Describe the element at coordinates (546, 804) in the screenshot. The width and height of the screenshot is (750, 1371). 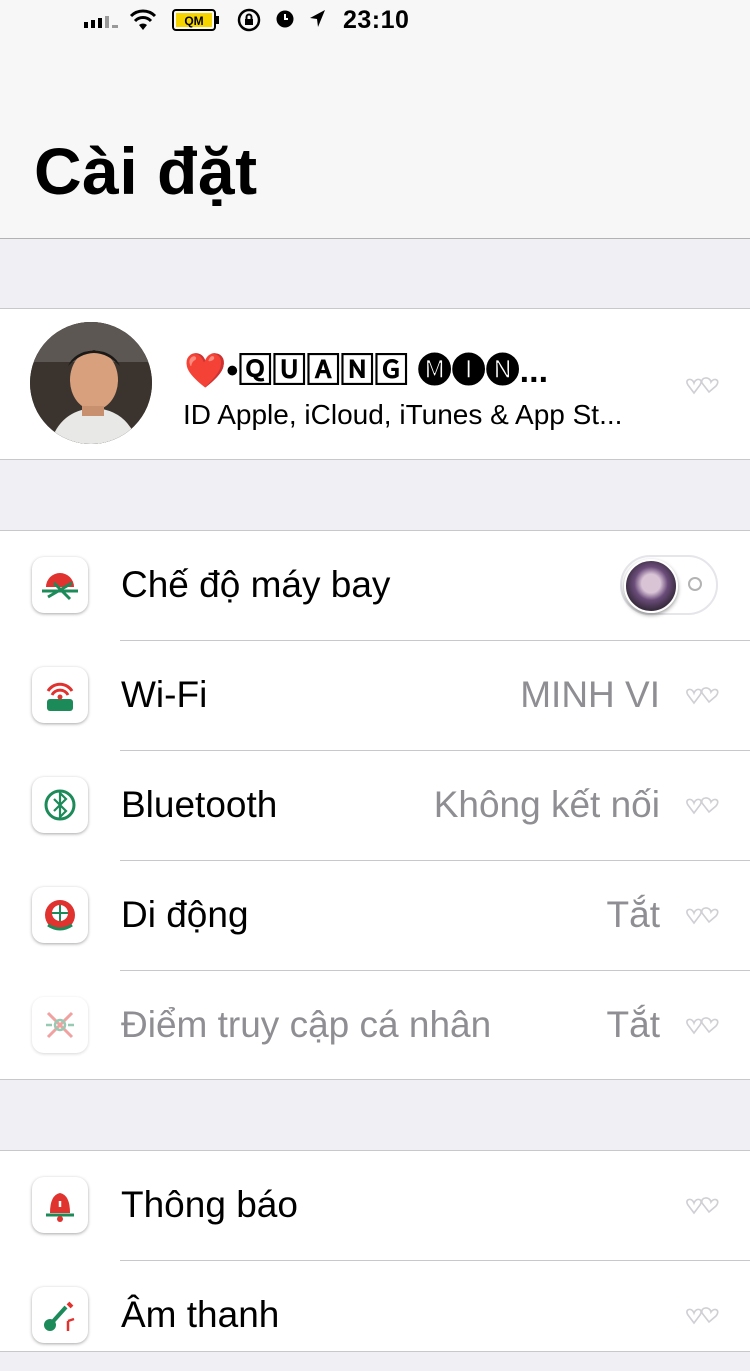
I see `bluetooth-value: Không kết nối` at that location.